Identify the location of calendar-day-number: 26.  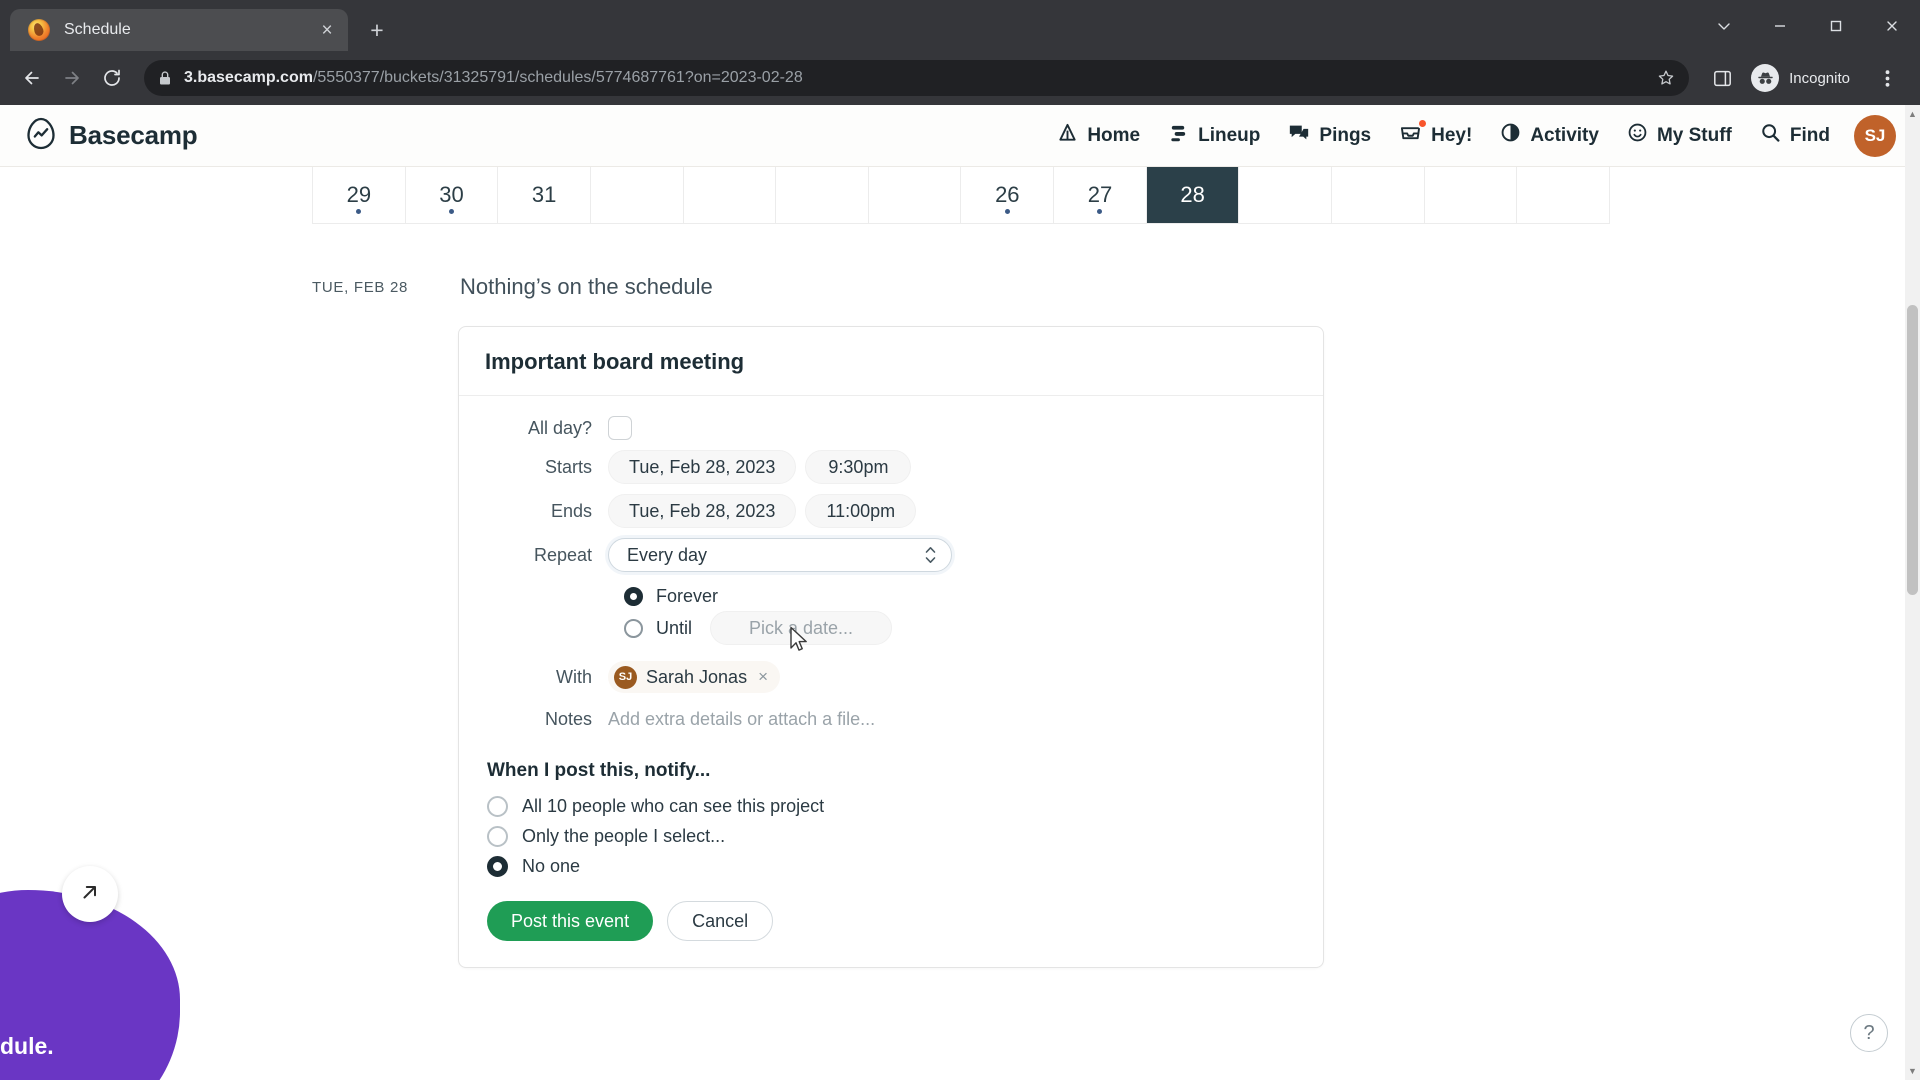
(1007, 194).